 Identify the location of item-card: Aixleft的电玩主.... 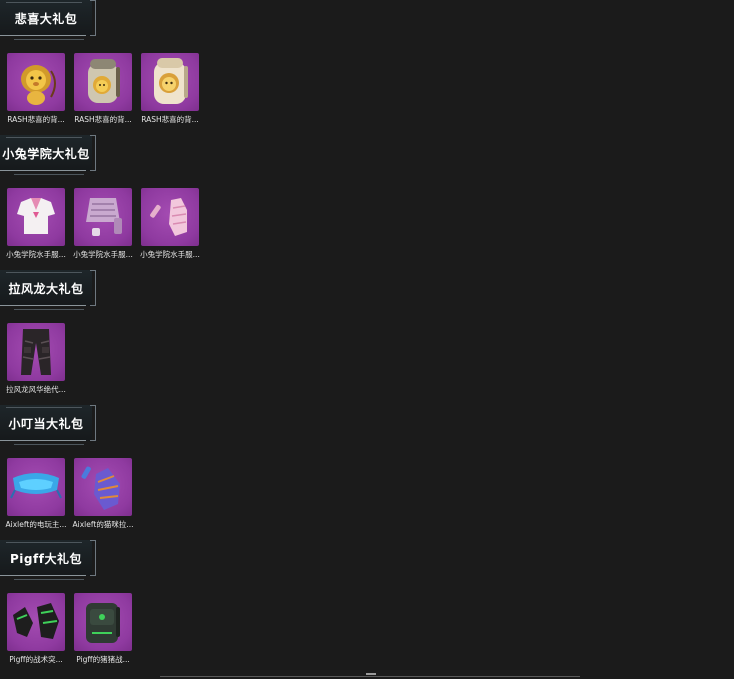
(36, 494).